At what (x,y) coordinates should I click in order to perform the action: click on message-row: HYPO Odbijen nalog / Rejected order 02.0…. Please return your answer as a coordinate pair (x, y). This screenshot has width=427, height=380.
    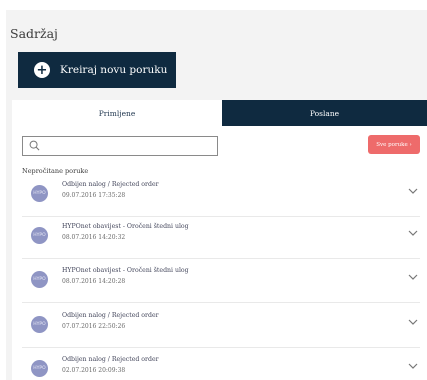
    Looking at the image, I should click on (221, 364).